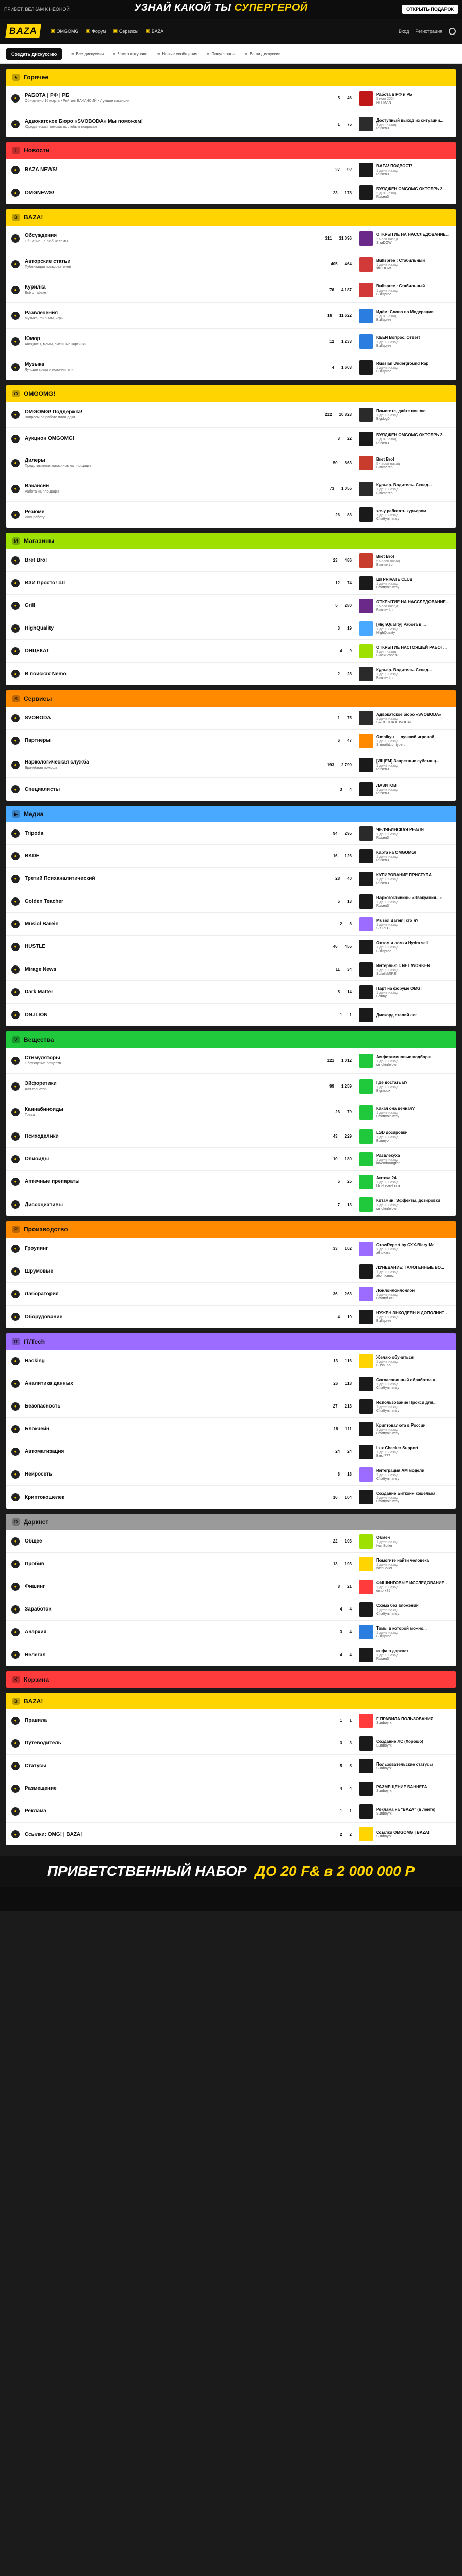 This screenshot has height=2576, width=462. I want to click on latest-post: Где достать м? 1 день назад Bigmoux, so click(405, 1086).